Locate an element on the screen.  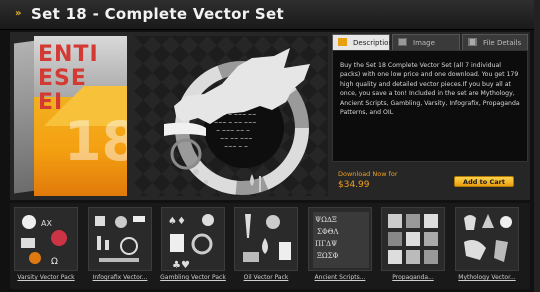
svg-text: ΠΓΔΨ is located at coordinates (326, 244).